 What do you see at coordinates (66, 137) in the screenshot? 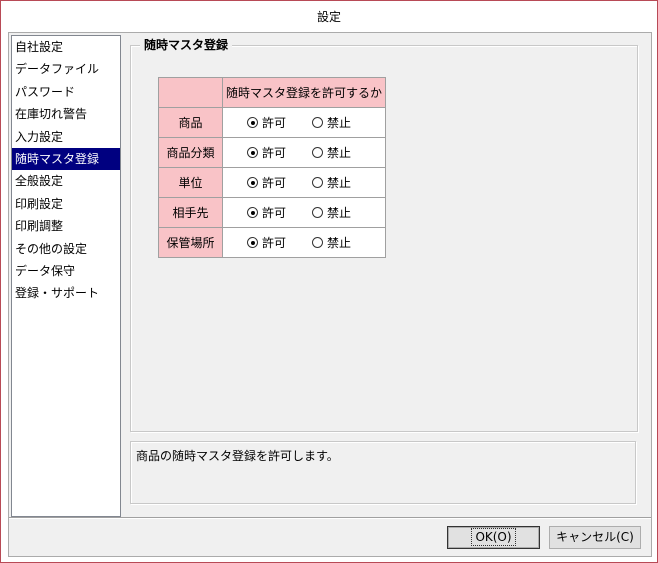
I see `nav-item-input-settings: 入力設定` at bounding box center [66, 137].